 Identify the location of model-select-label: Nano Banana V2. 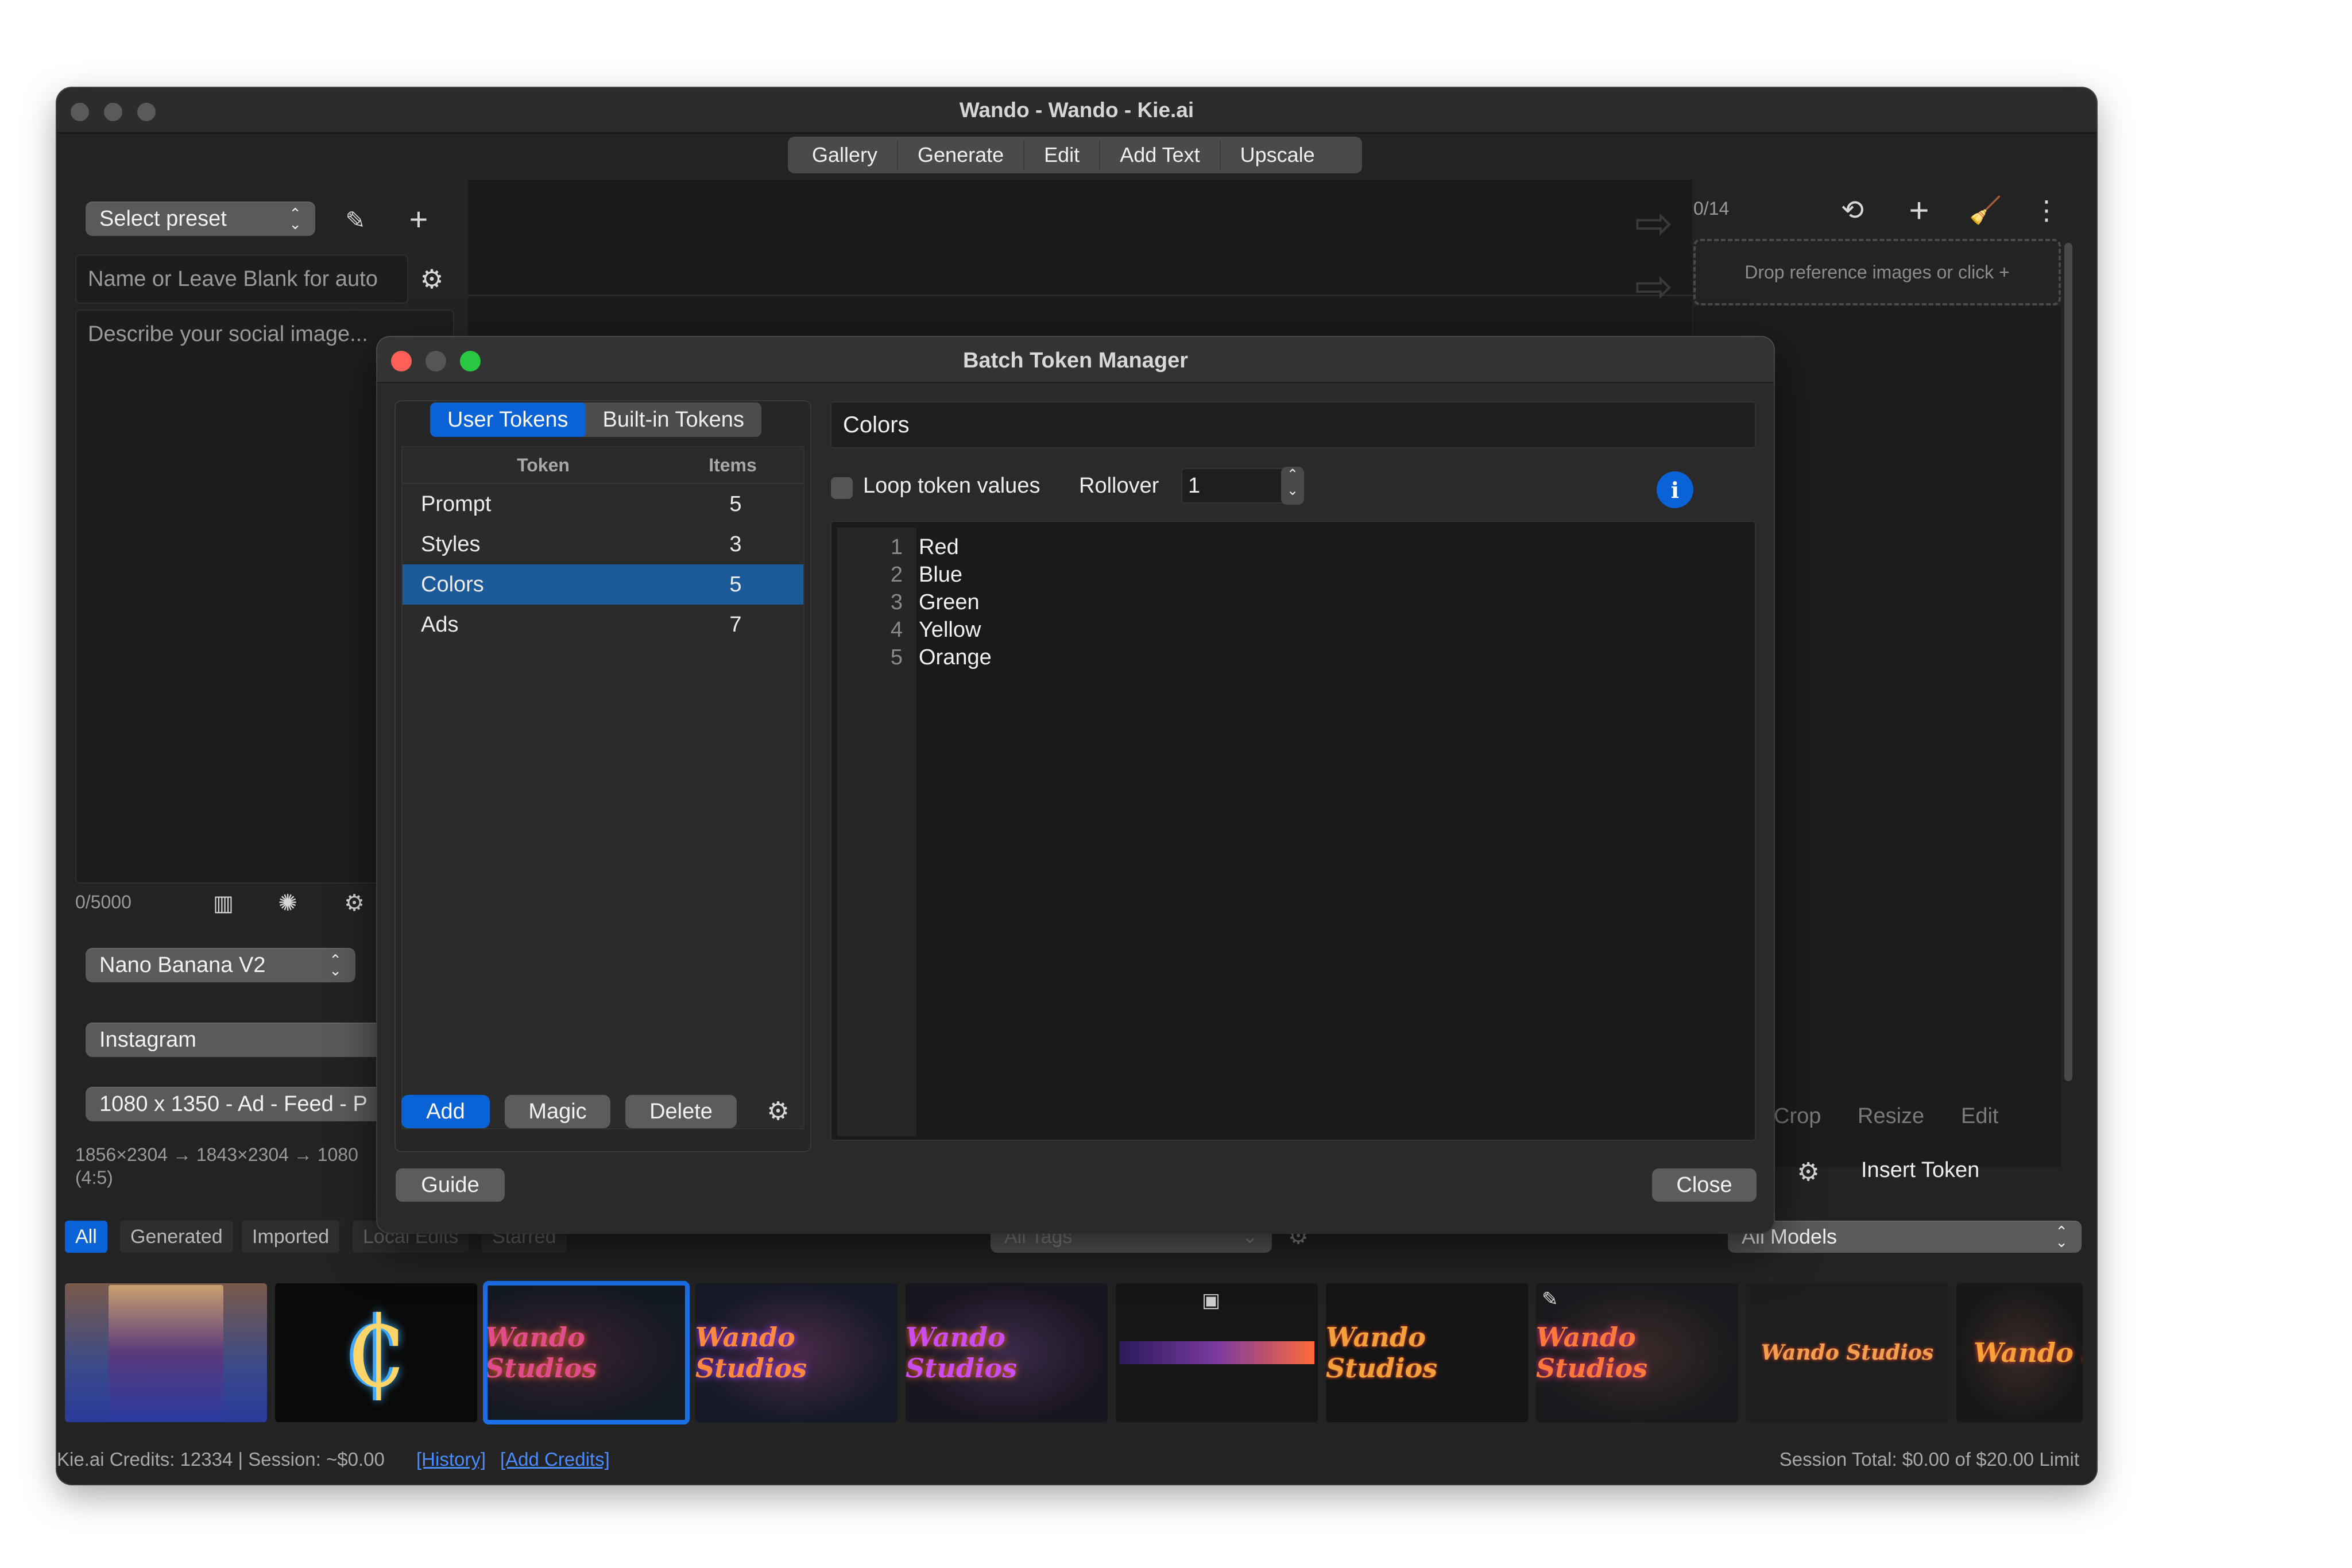
(182, 965).